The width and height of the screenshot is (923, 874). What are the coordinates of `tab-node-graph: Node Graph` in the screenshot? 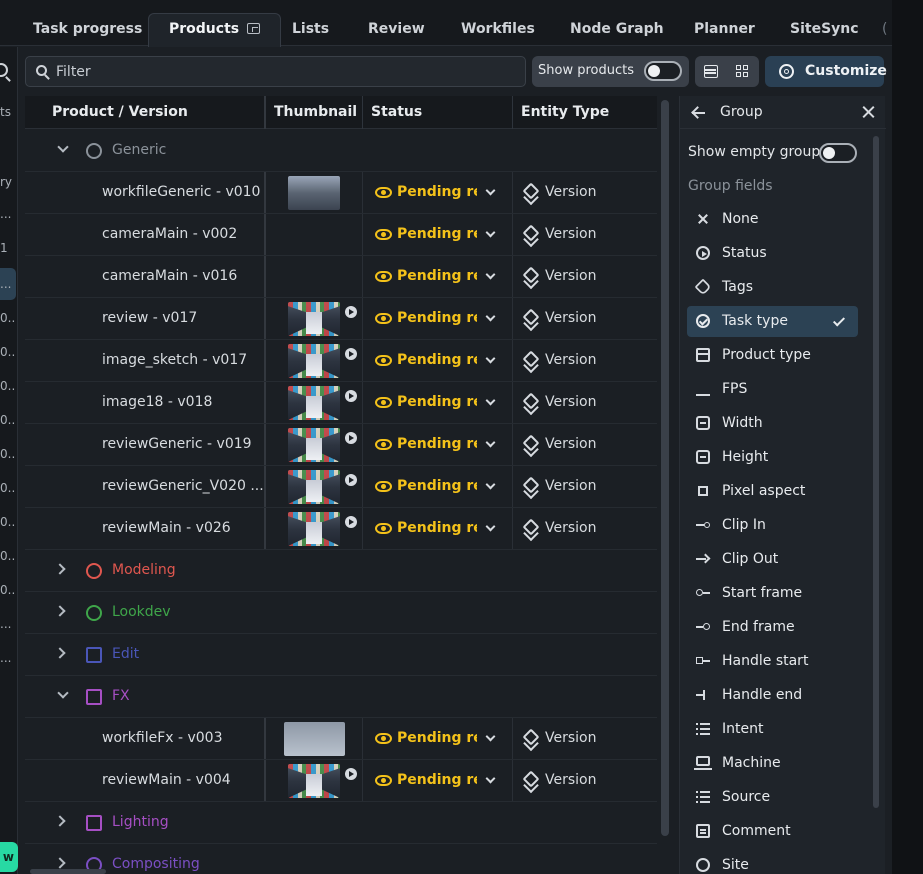 It's located at (617, 29).